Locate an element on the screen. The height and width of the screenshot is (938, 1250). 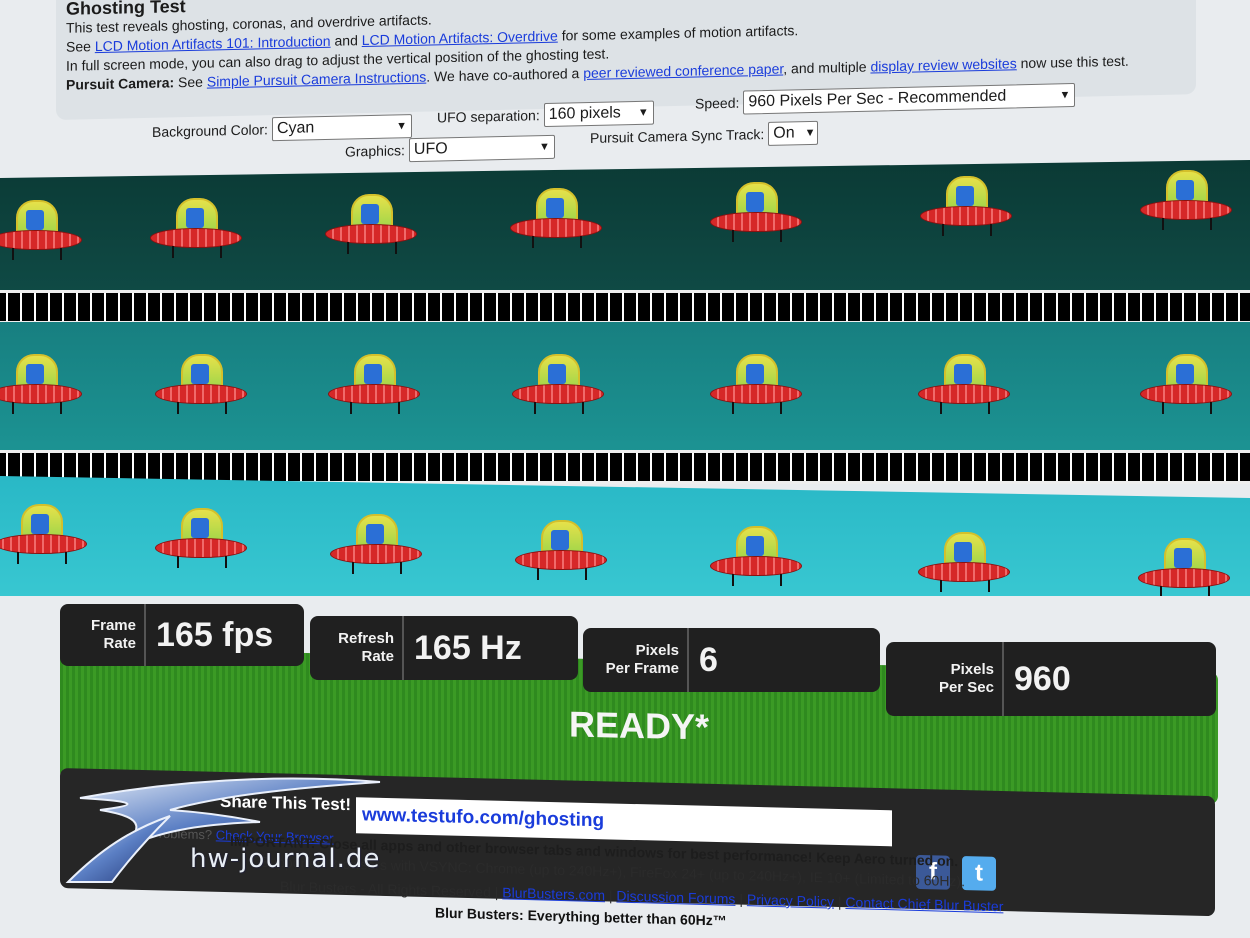
watermark-text: hw-journal.de is located at coordinates (285, 859).